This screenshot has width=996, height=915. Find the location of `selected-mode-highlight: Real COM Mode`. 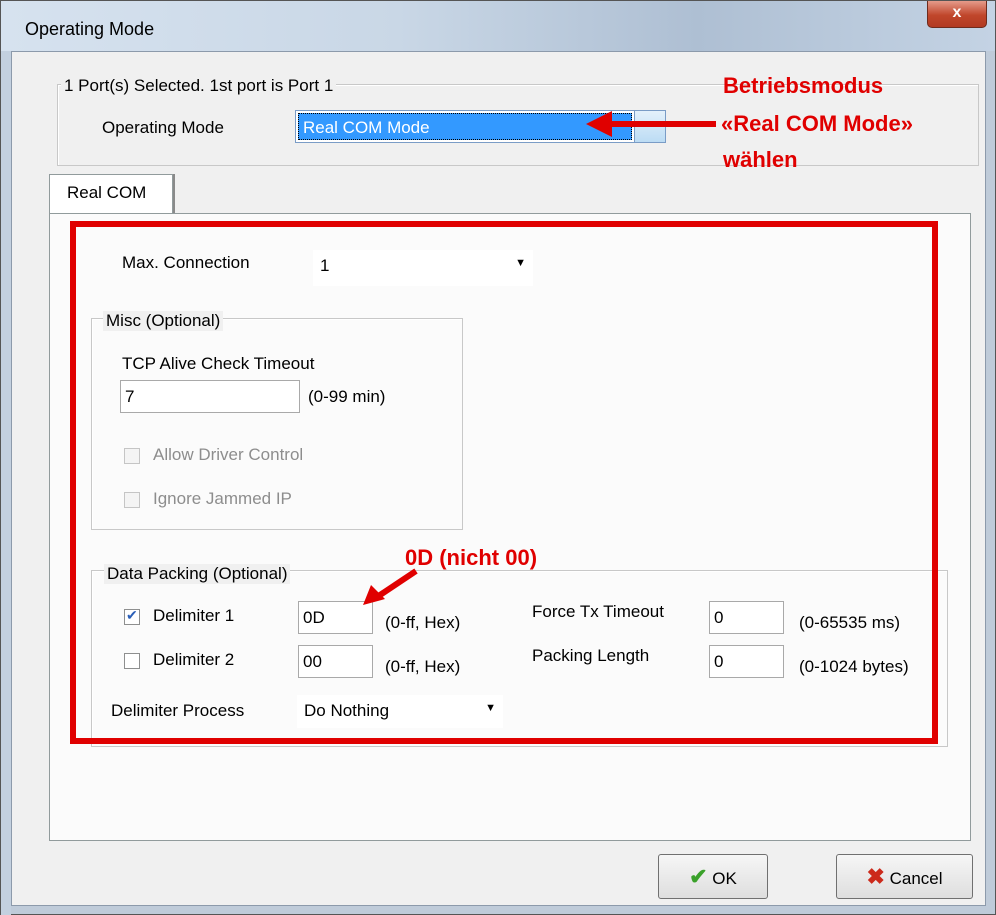

selected-mode-highlight: Real COM Mode is located at coordinates (465, 126).